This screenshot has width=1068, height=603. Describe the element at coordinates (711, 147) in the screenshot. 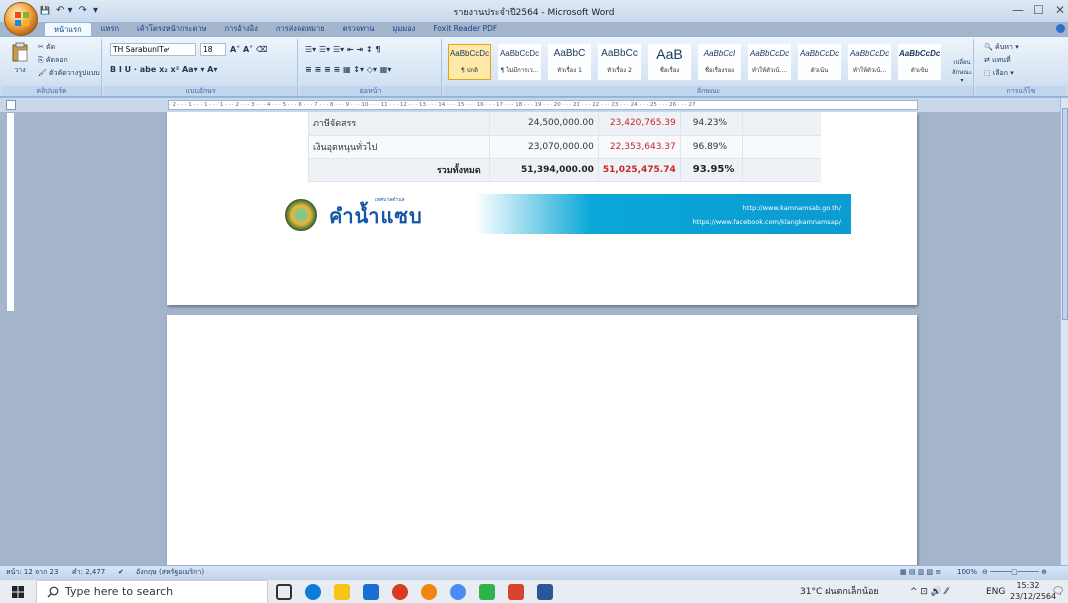

I see `table-cell-percent: 96.89%` at that location.